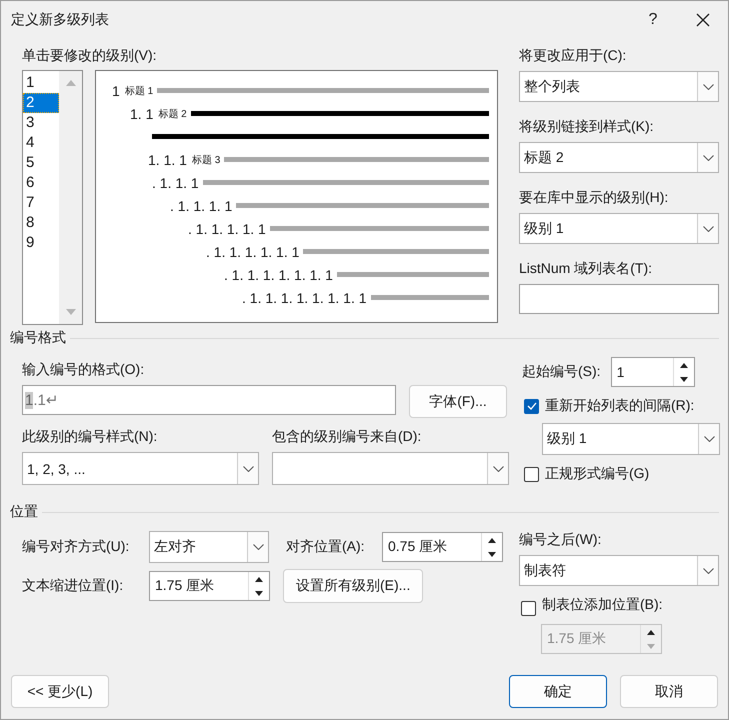 This screenshot has height=720, width=729. What do you see at coordinates (560, 540) in the screenshot?
I see `follow-number-label: 编号之后(W):` at bounding box center [560, 540].